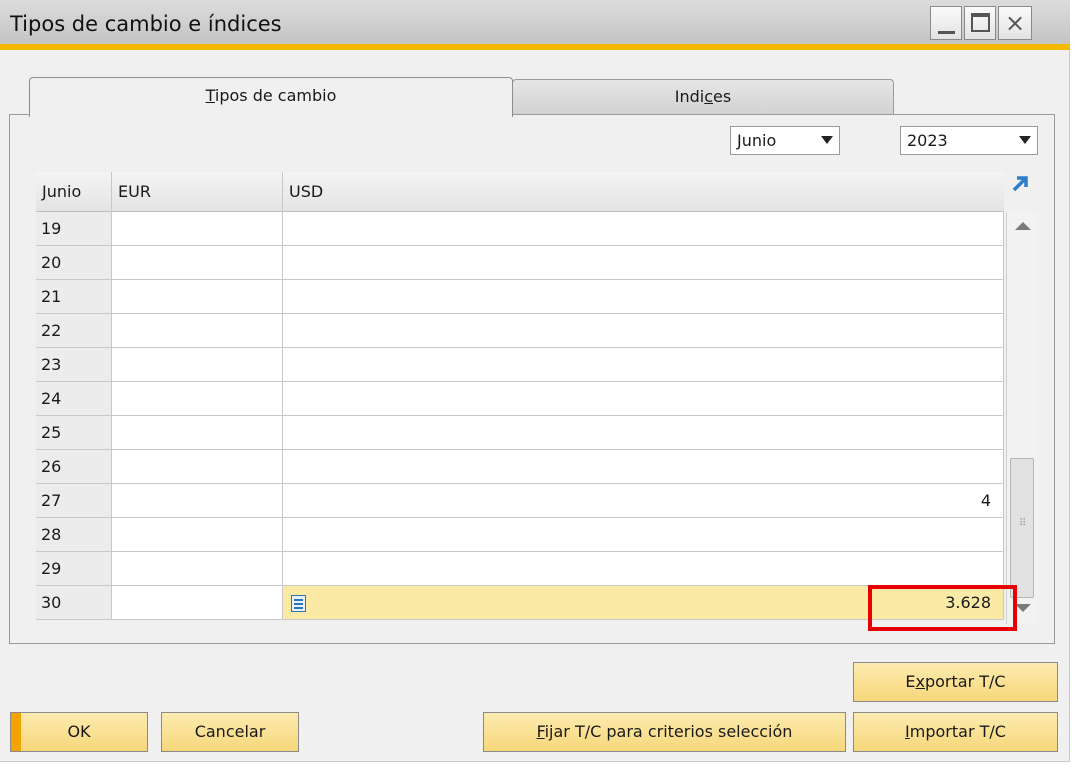 The width and height of the screenshot is (1082, 772). I want to click on row-day: 23, so click(74, 365).